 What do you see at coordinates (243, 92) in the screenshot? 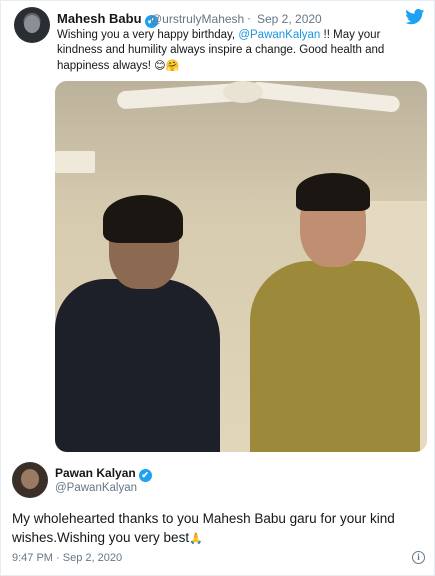
I see `photo-fan-hub` at bounding box center [243, 92].